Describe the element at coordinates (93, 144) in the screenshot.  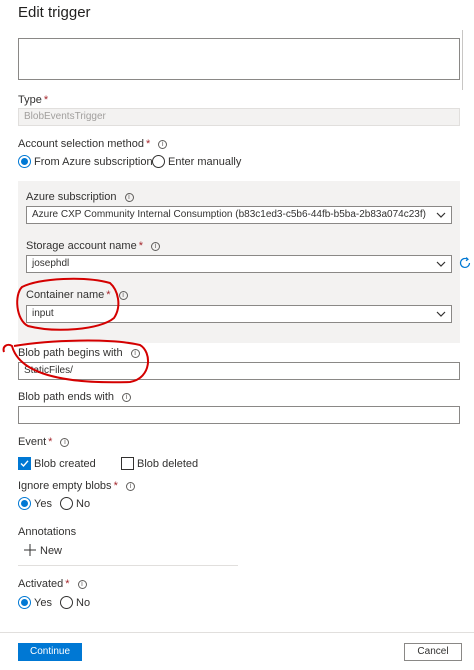
I see `account-selection-label: Account selection method * i` at that location.